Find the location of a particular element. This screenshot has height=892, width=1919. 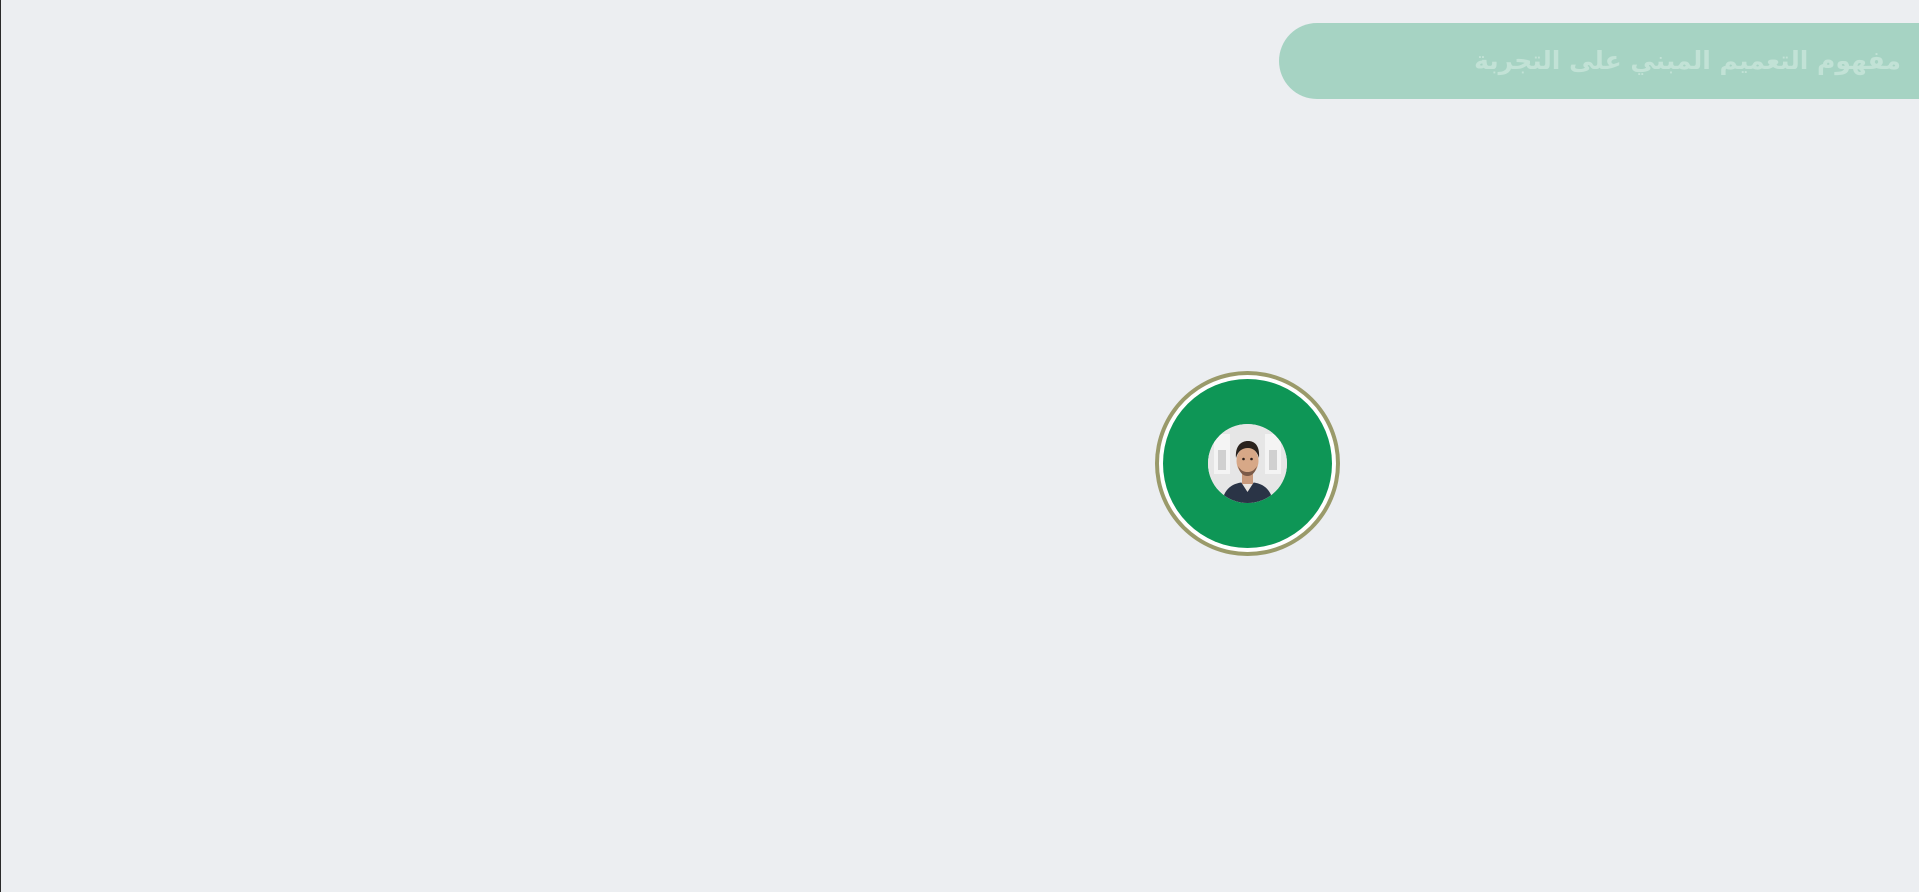

slide-title: مفهوم التعميم المبني على التجربة is located at coordinates (1687, 60).